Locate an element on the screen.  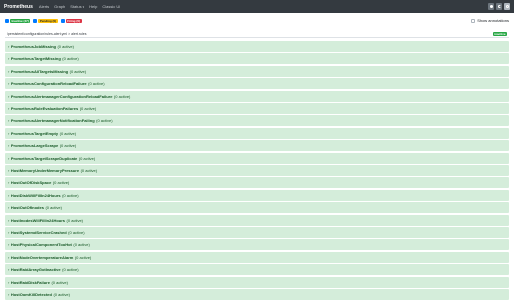
alert-rule-row: › HostSystemdServiceCrashed (0 active) is located at coordinates (257, 232).